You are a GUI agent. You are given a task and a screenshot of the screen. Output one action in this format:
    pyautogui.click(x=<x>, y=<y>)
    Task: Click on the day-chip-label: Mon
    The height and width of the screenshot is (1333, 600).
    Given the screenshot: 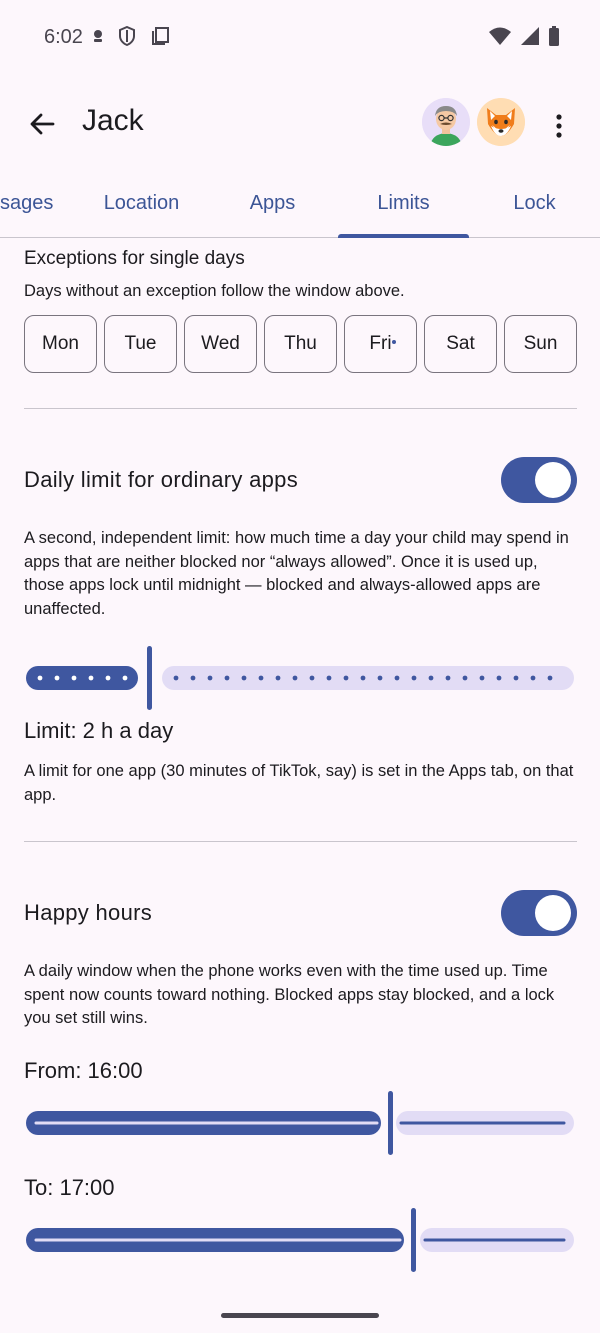 What is the action you would take?
    pyautogui.click(x=60, y=343)
    